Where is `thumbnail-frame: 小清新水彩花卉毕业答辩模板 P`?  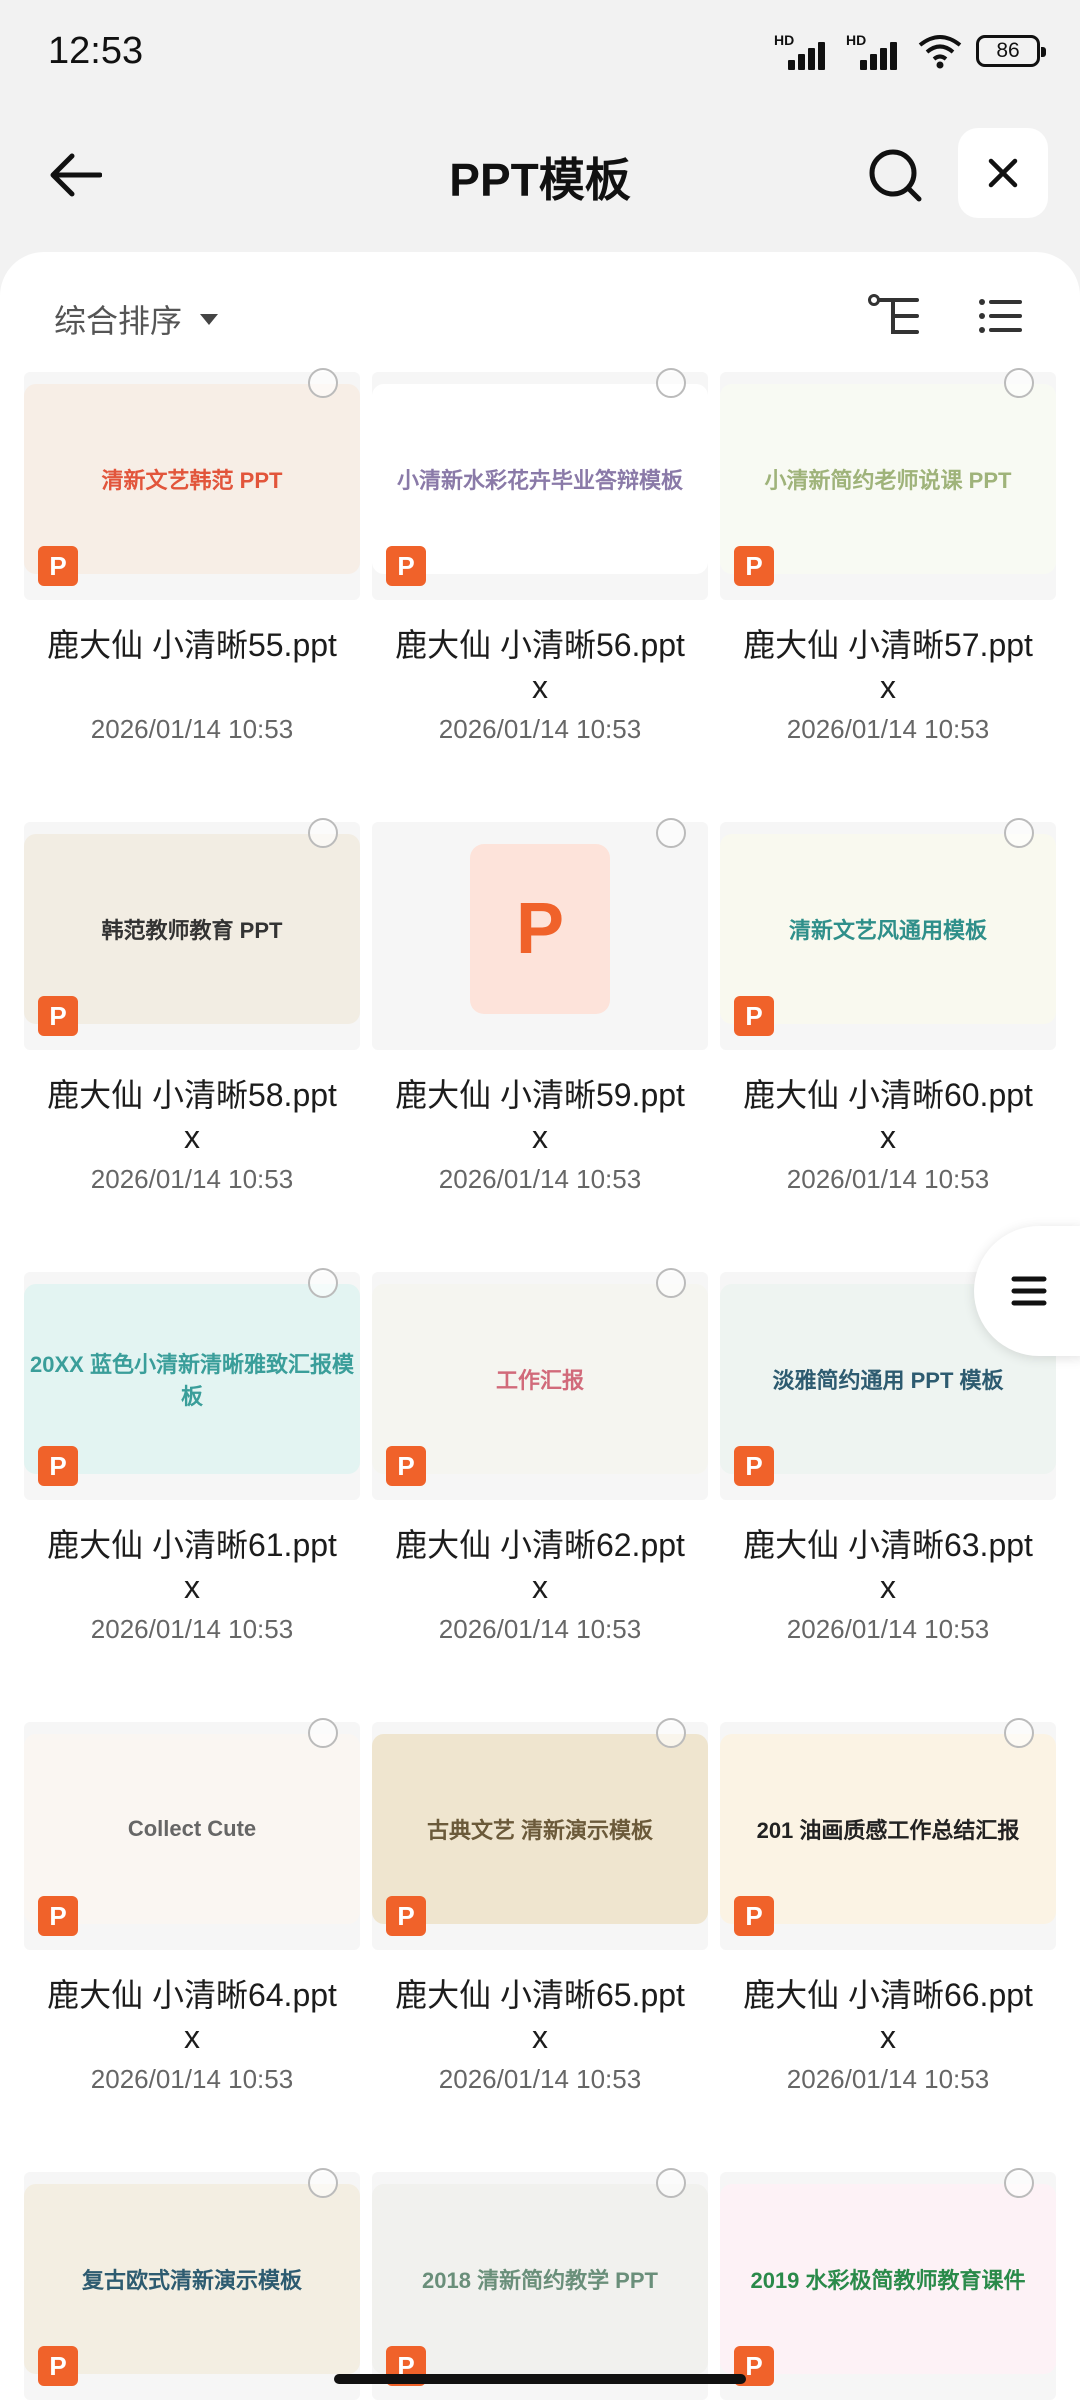
thumbnail-frame: 小清新水彩花卉毕业答辩模板 P is located at coordinates (540, 484).